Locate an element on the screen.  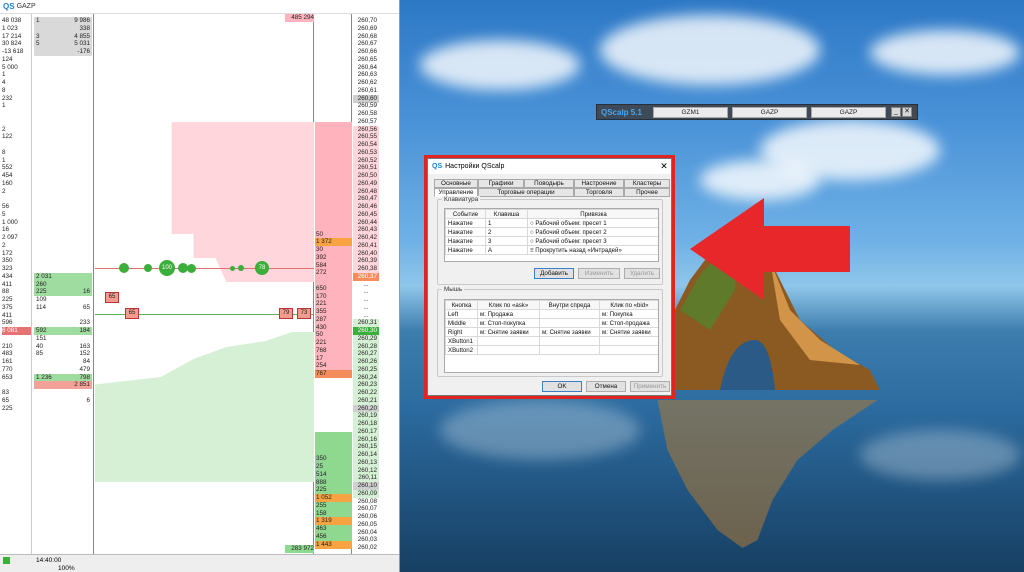
window-title: GAZP is located at coordinates (26, 6).